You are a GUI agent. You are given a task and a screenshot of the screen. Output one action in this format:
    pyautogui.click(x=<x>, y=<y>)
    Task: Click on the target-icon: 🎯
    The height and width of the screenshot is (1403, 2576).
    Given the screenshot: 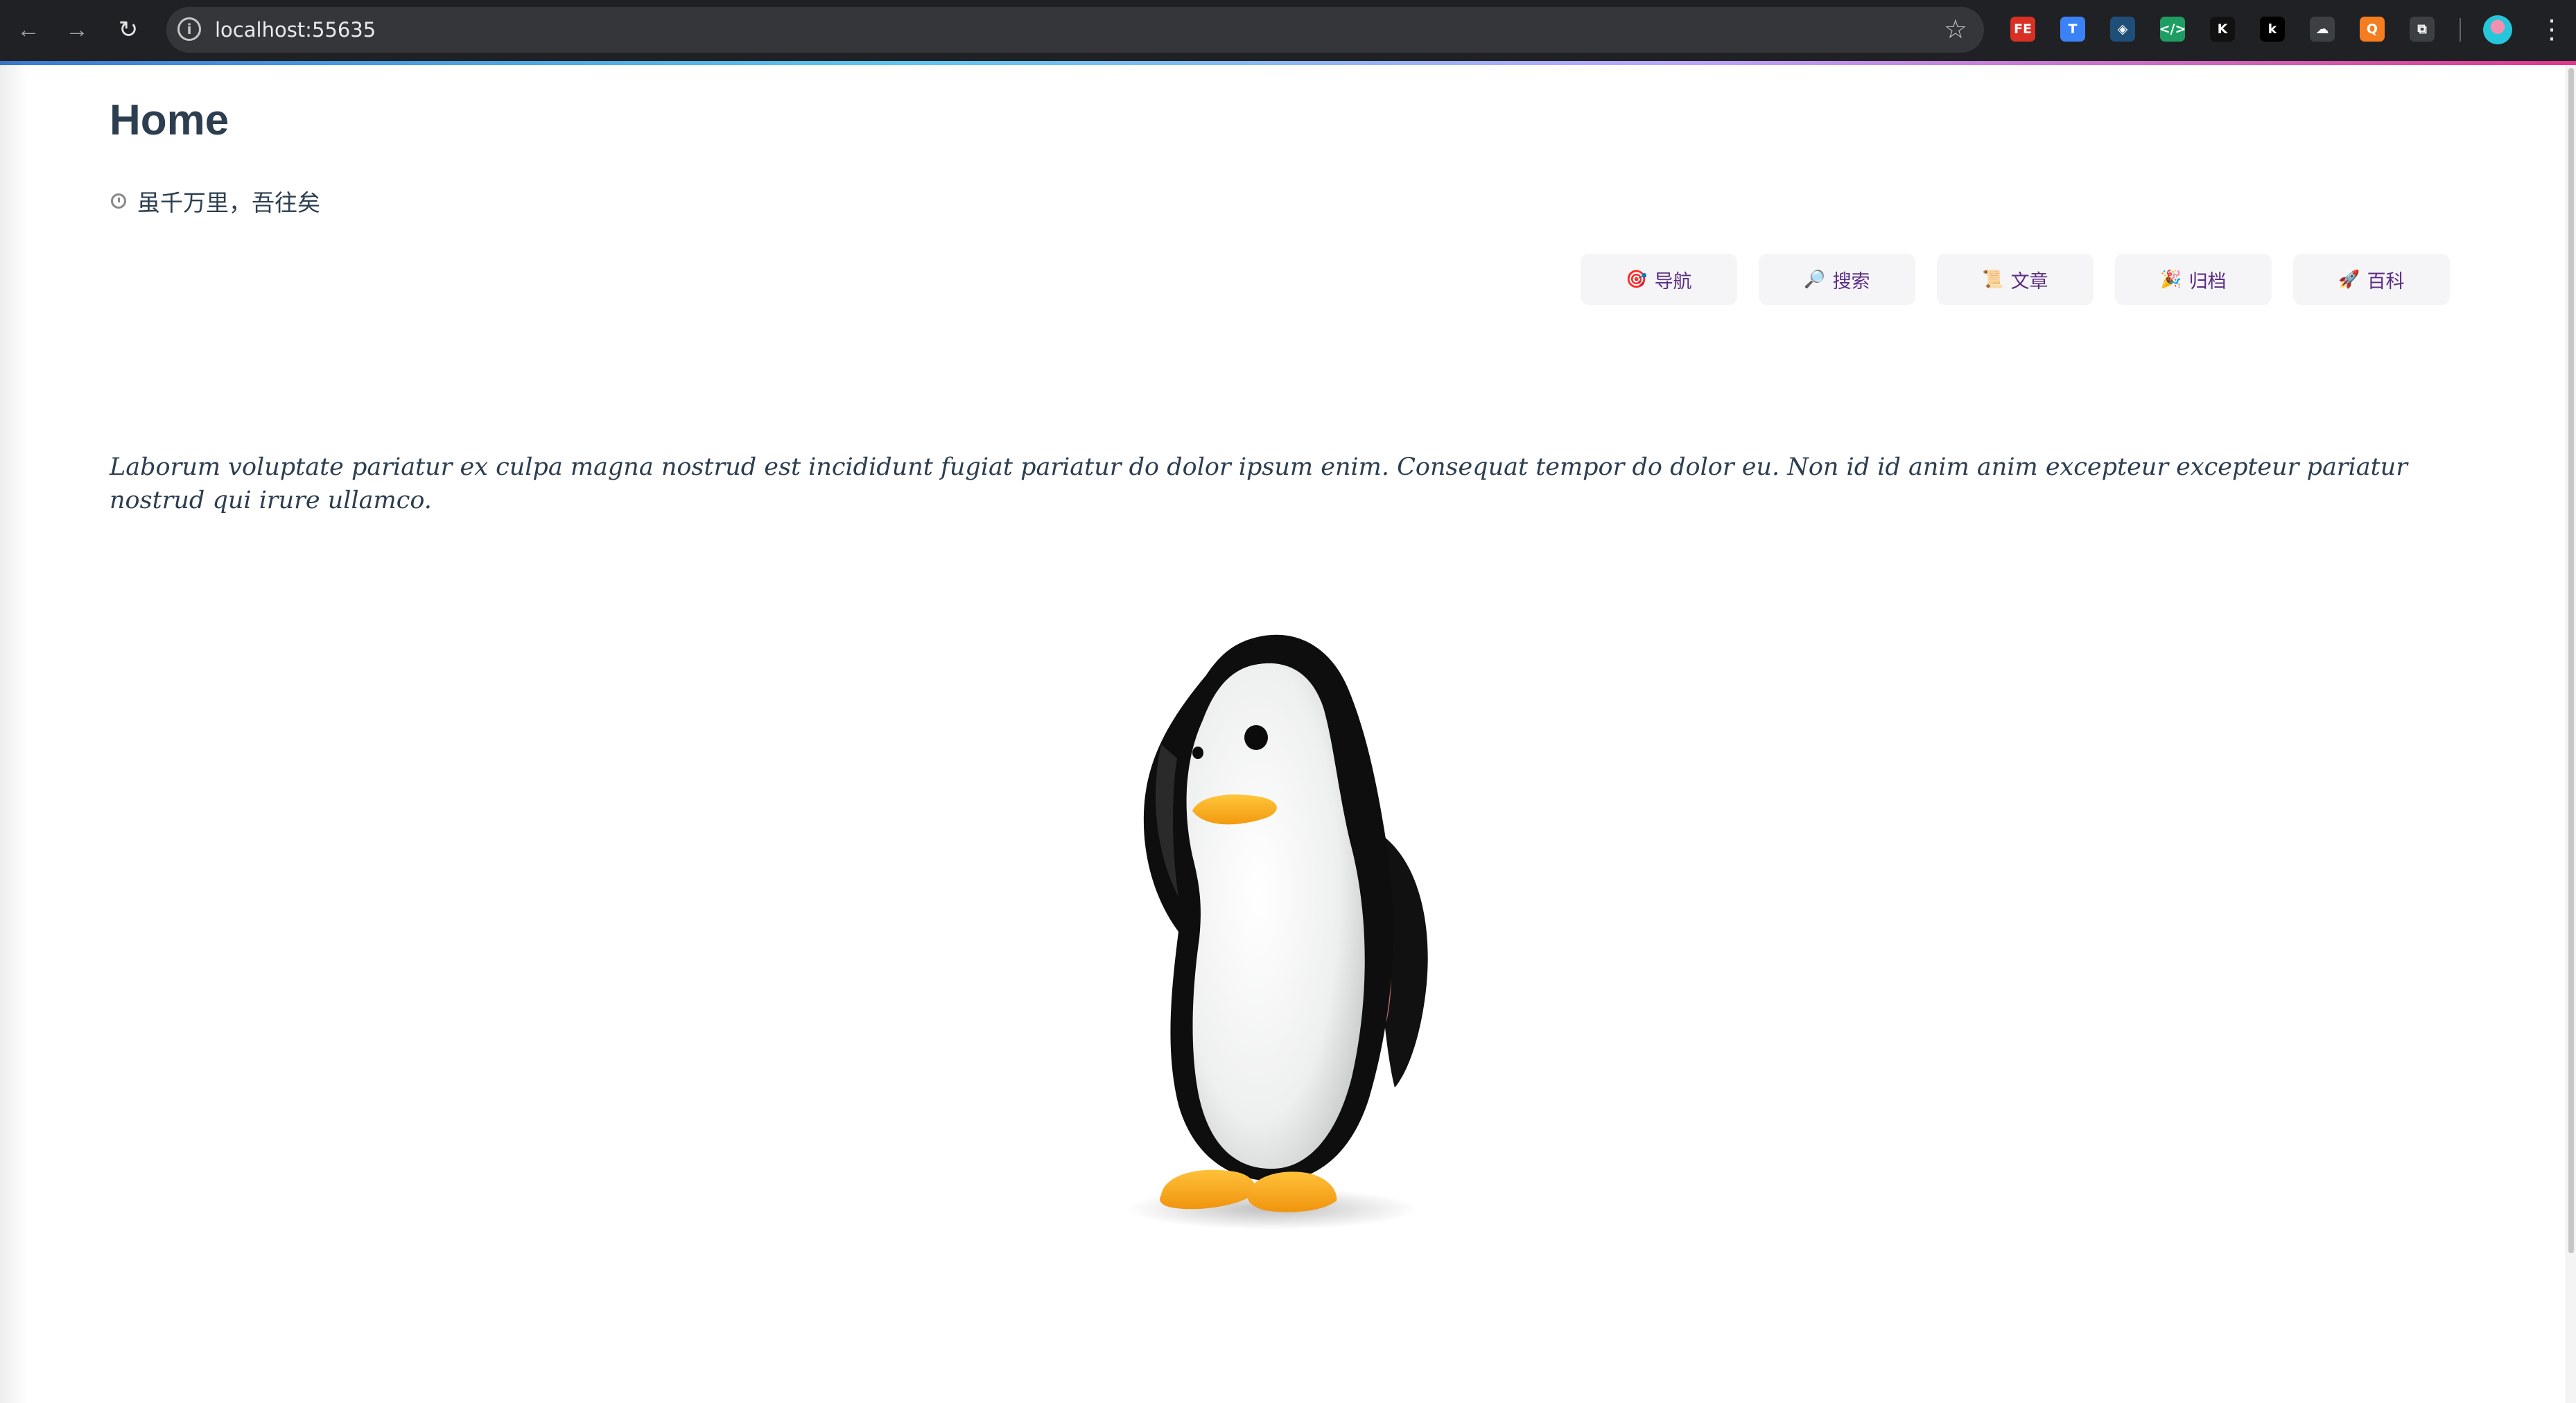 What is the action you would take?
    pyautogui.click(x=1637, y=279)
    